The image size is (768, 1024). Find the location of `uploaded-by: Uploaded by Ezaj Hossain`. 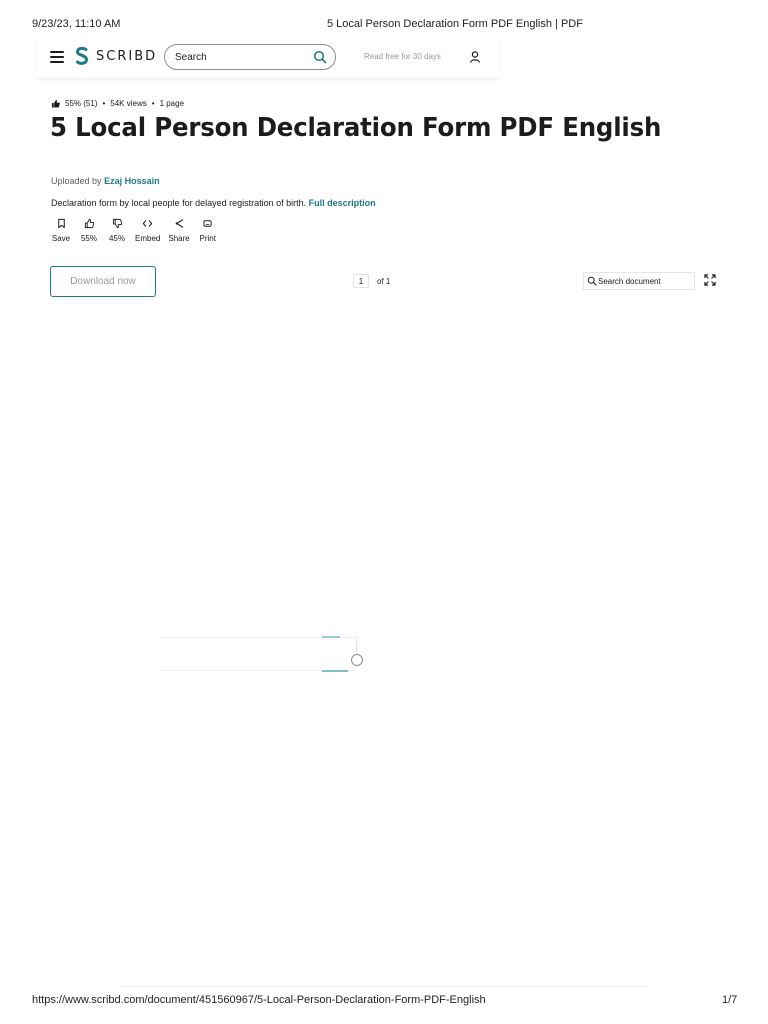

uploaded-by: Uploaded by Ezaj Hossain is located at coordinates (105, 181).